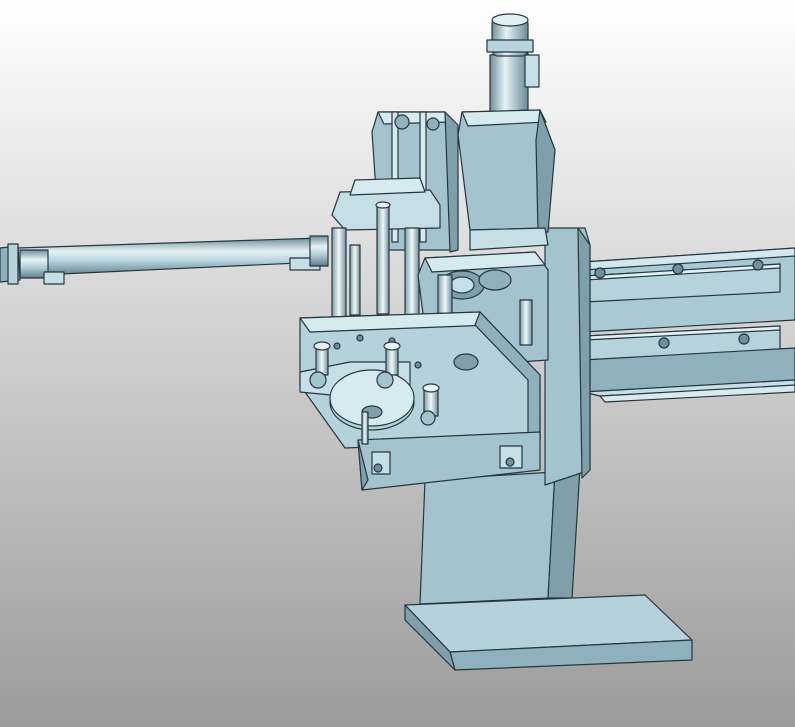 This screenshot has width=795, height=727. Describe the element at coordinates (687, 322) in the screenshot. I see `linear-rail` at that location.